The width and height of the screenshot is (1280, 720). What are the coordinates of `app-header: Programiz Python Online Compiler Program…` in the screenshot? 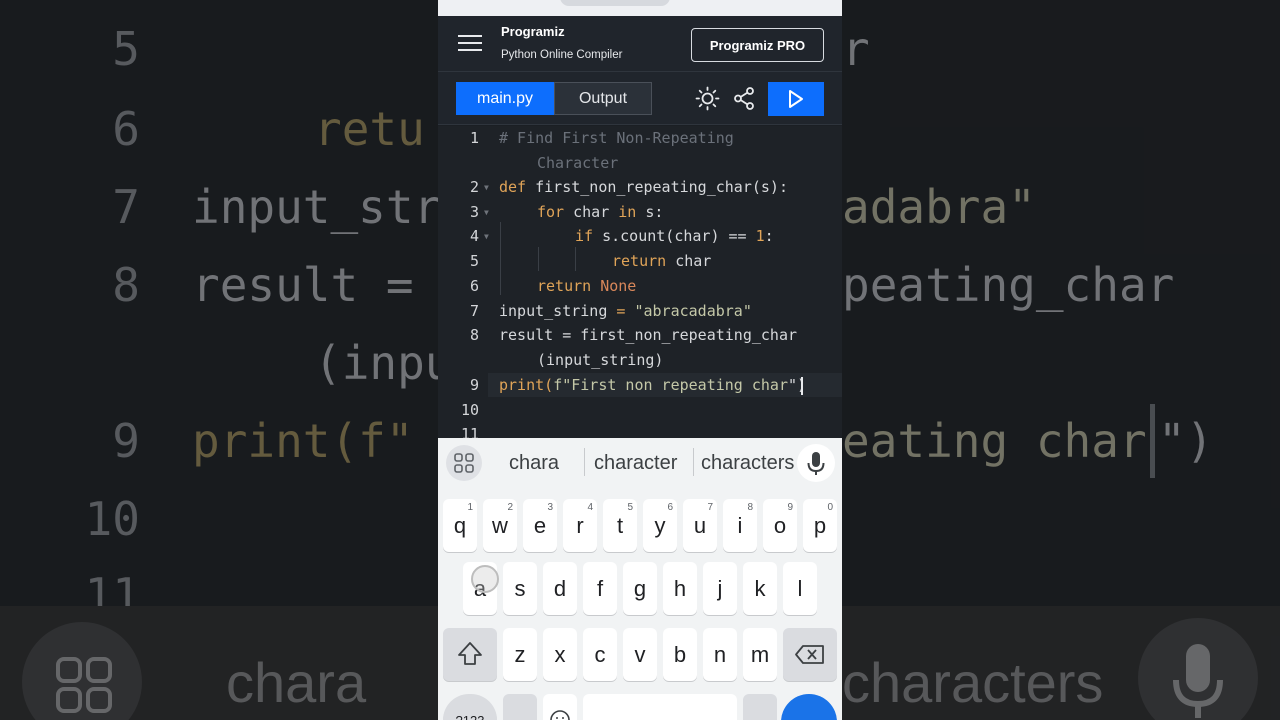 It's located at (640, 44).